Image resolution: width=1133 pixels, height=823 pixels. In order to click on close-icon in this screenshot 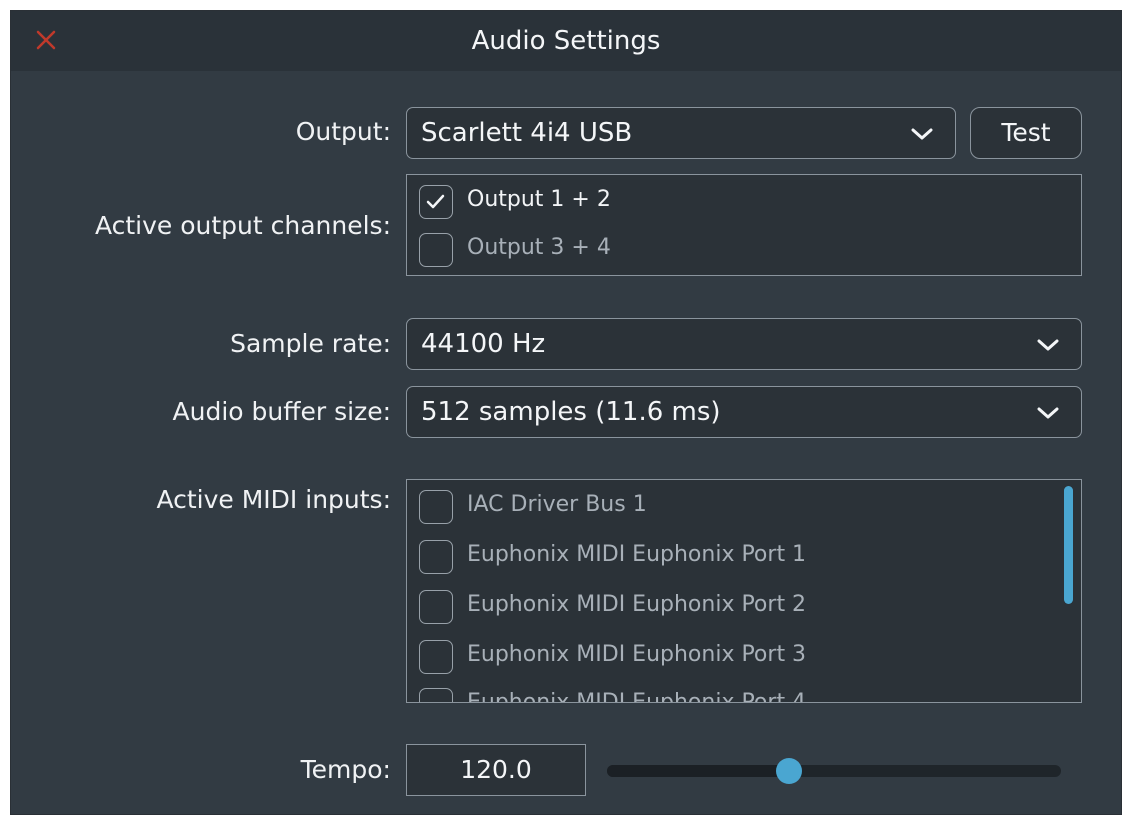, I will do `click(46, 40)`.